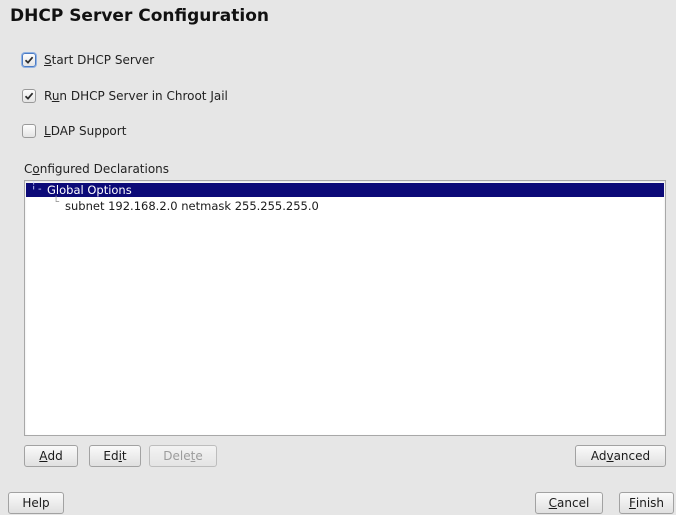 The image size is (676, 515). Describe the element at coordinates (139, 16) in the screenshot. I see `page-title: DHCP Server Configuration` at that location.